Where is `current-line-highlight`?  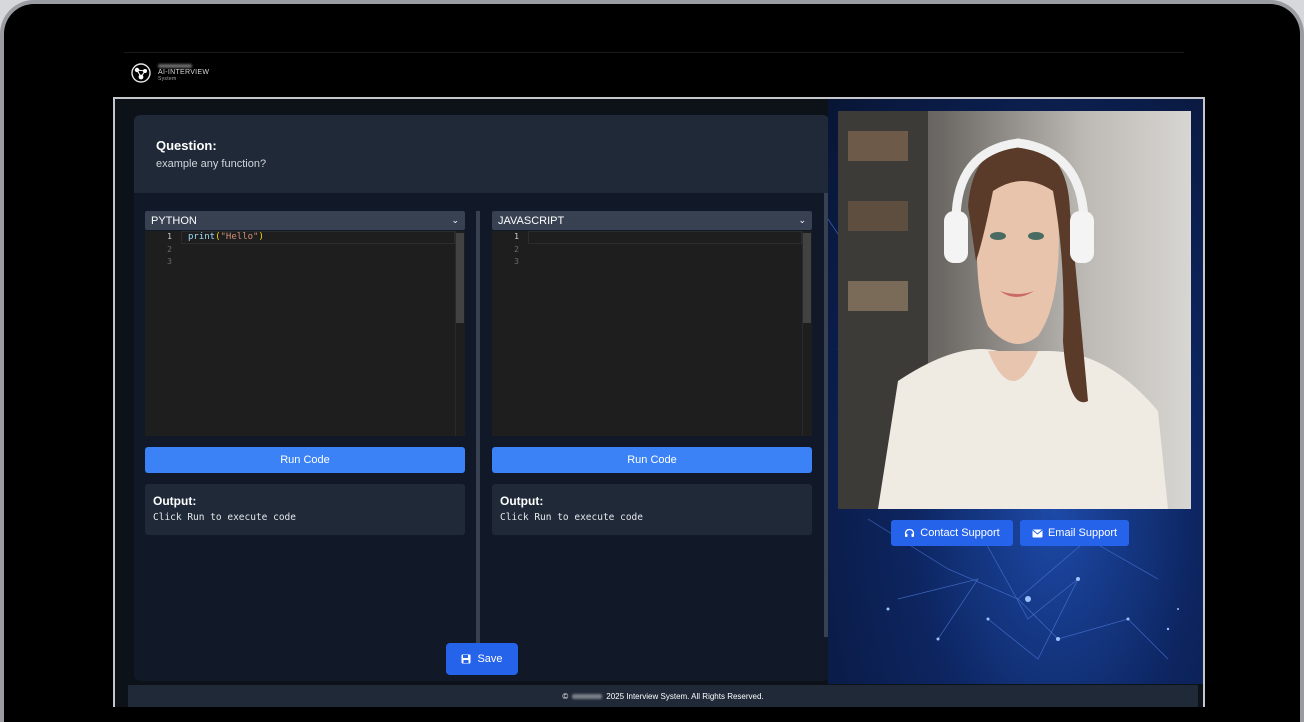 current-line-highlight is located at coordinates (665, 237).